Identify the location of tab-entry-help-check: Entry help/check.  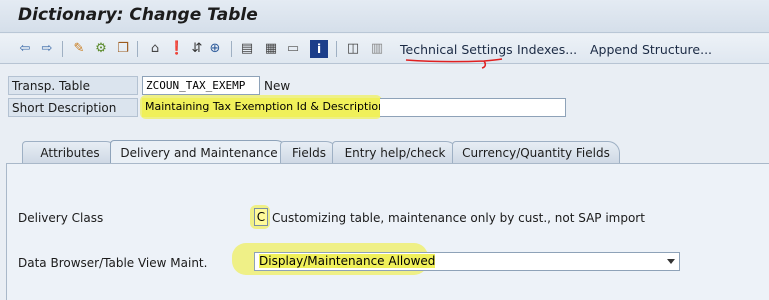
(395, 152).